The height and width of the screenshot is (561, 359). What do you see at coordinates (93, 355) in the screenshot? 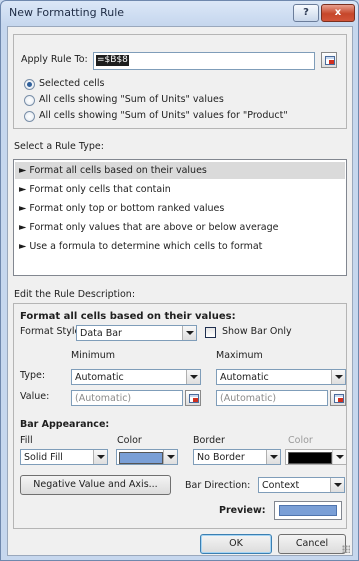
I see `minimum-header: Minimum` at bounding box center [93, 355].